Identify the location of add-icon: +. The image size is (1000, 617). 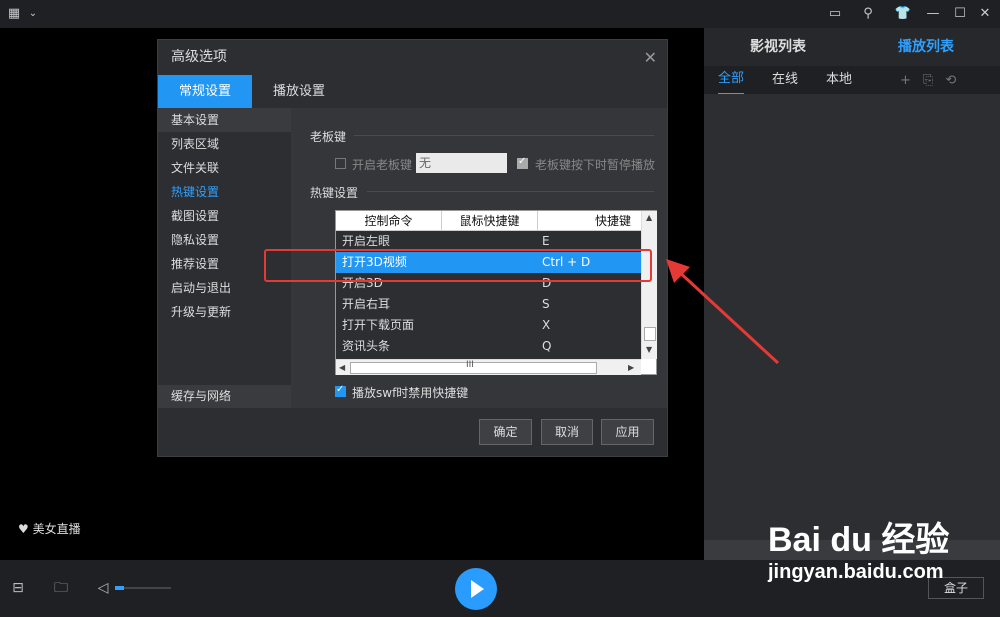
(905, 80).